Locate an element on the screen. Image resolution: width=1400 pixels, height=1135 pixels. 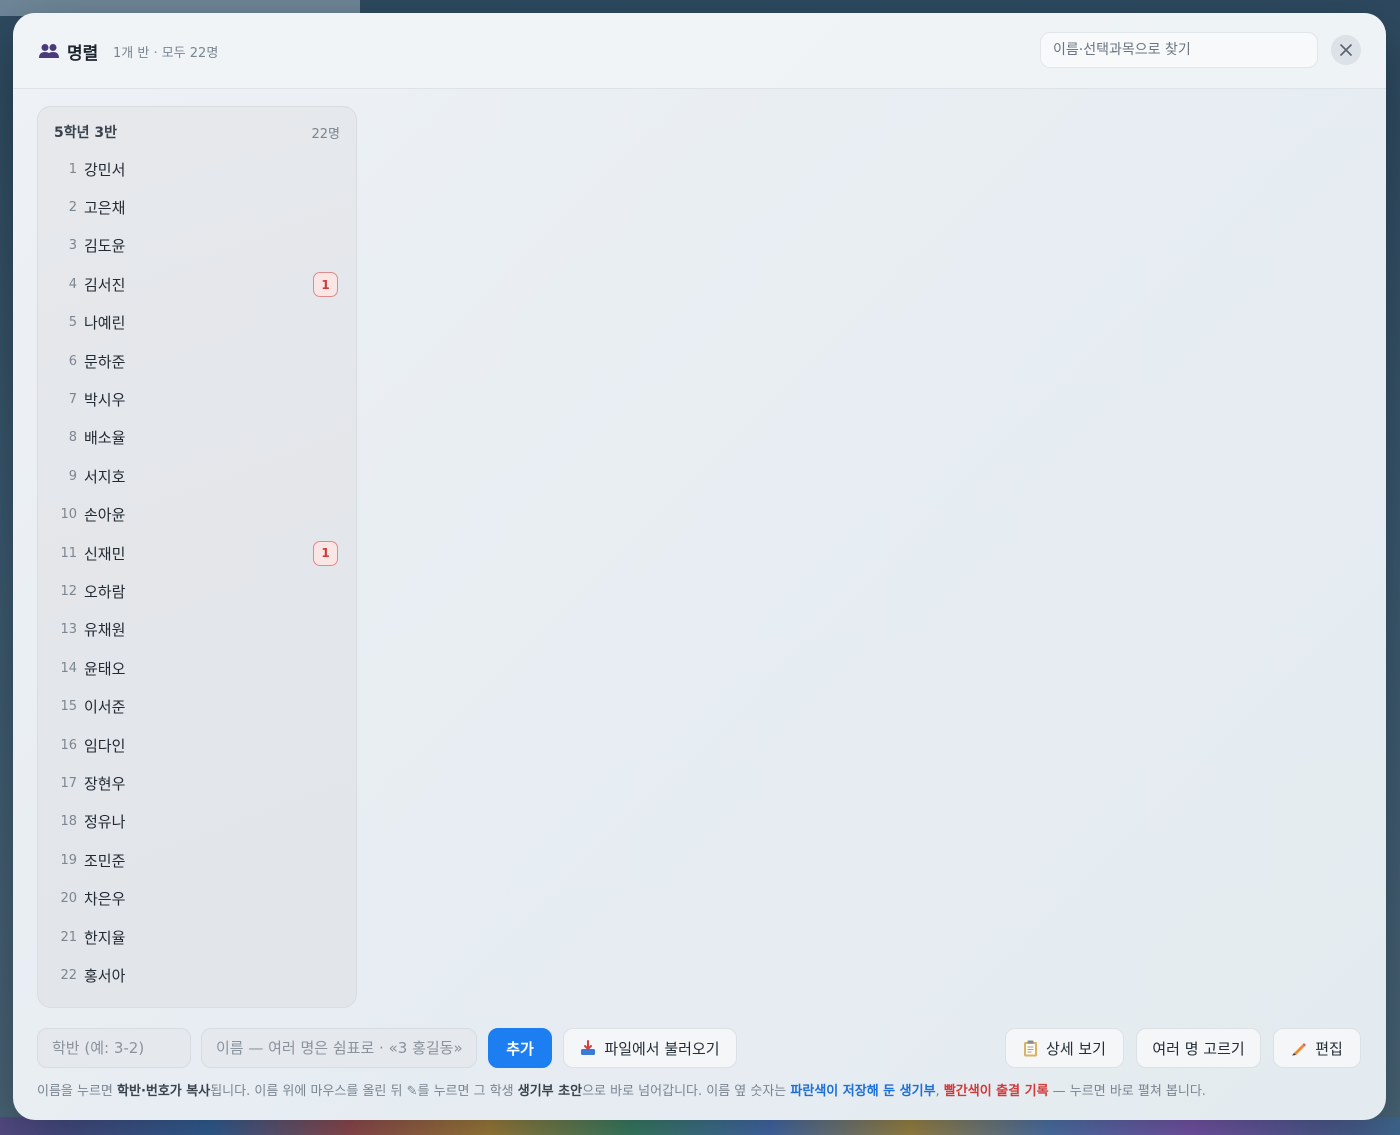
student-name: 김서진 is located at coordinates (105, 284).